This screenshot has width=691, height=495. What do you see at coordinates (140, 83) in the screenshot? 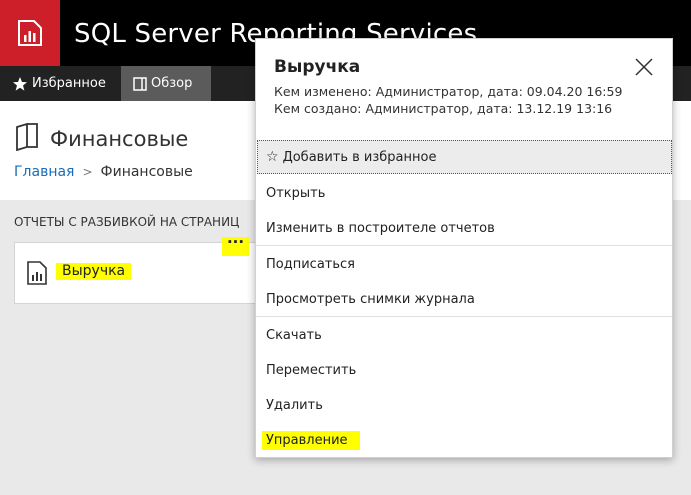
I see `browse-icon` at bounding box center [140, 83].